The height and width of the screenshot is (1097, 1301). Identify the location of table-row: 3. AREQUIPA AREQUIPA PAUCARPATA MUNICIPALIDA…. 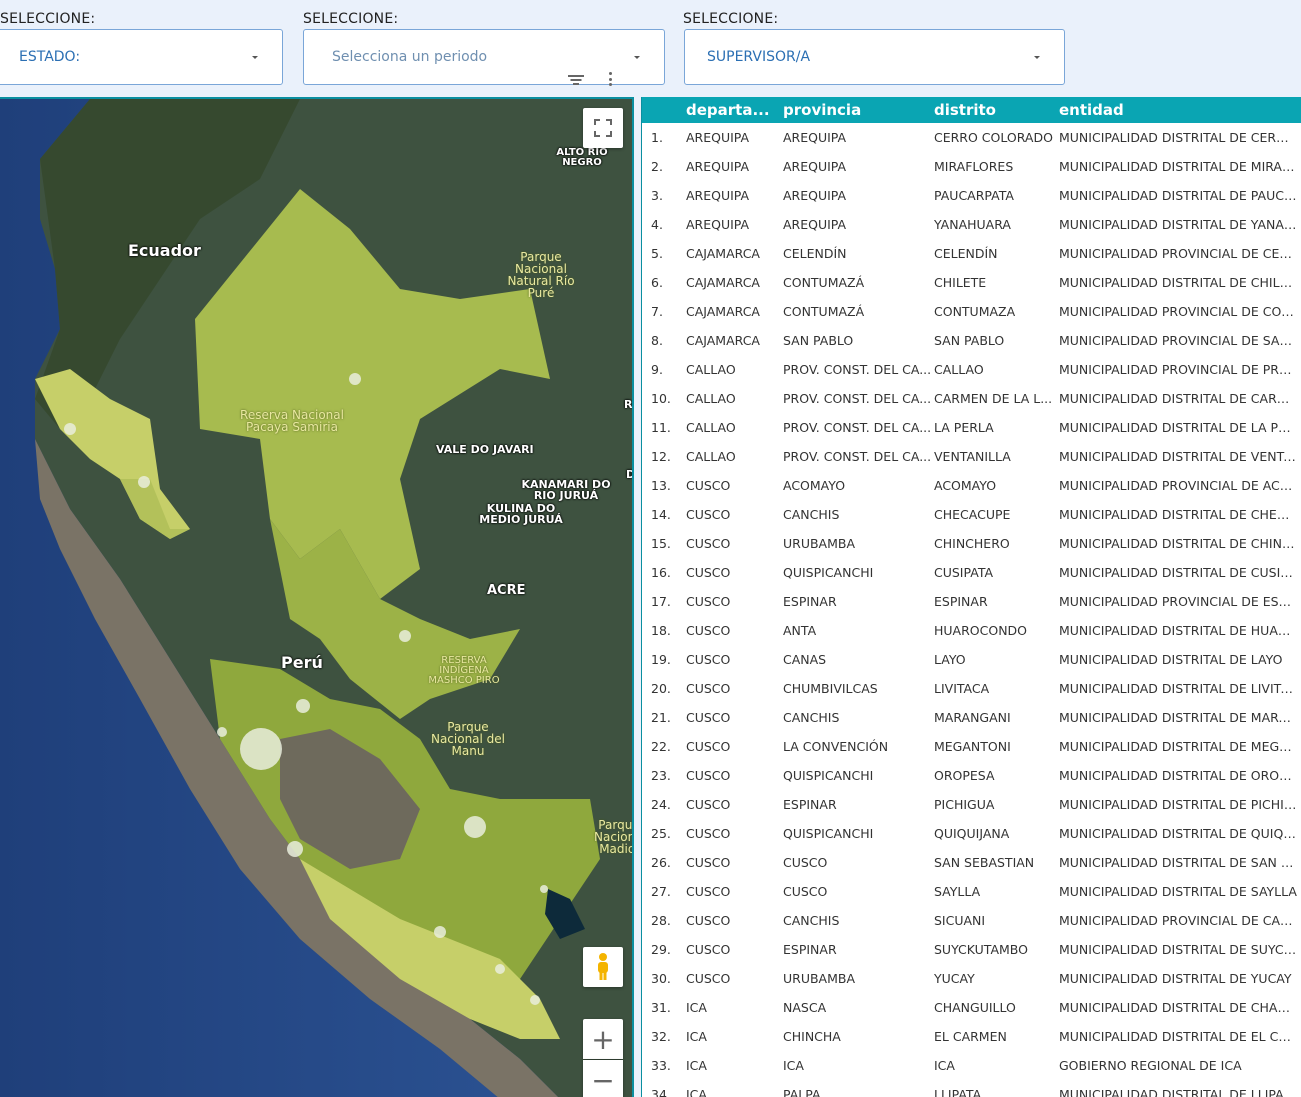
(971, 195).